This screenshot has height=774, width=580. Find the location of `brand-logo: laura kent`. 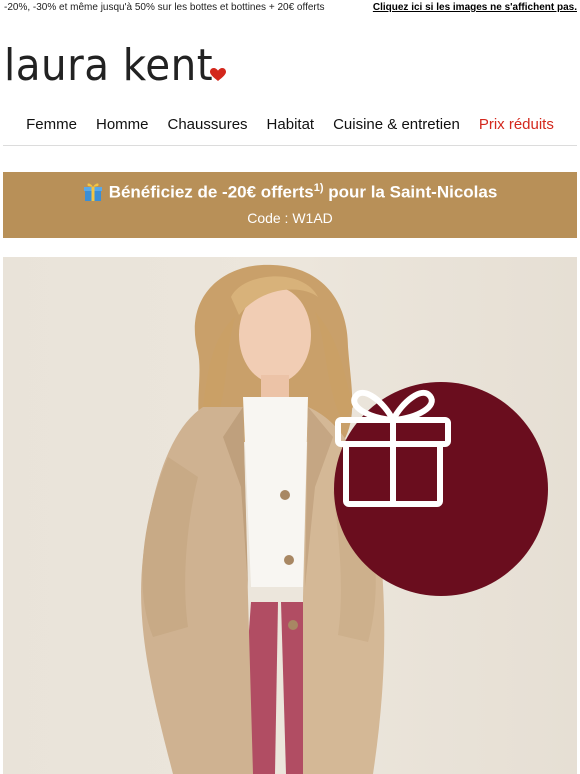

brand-logo: laura kent is located at coordinates (117, 63).